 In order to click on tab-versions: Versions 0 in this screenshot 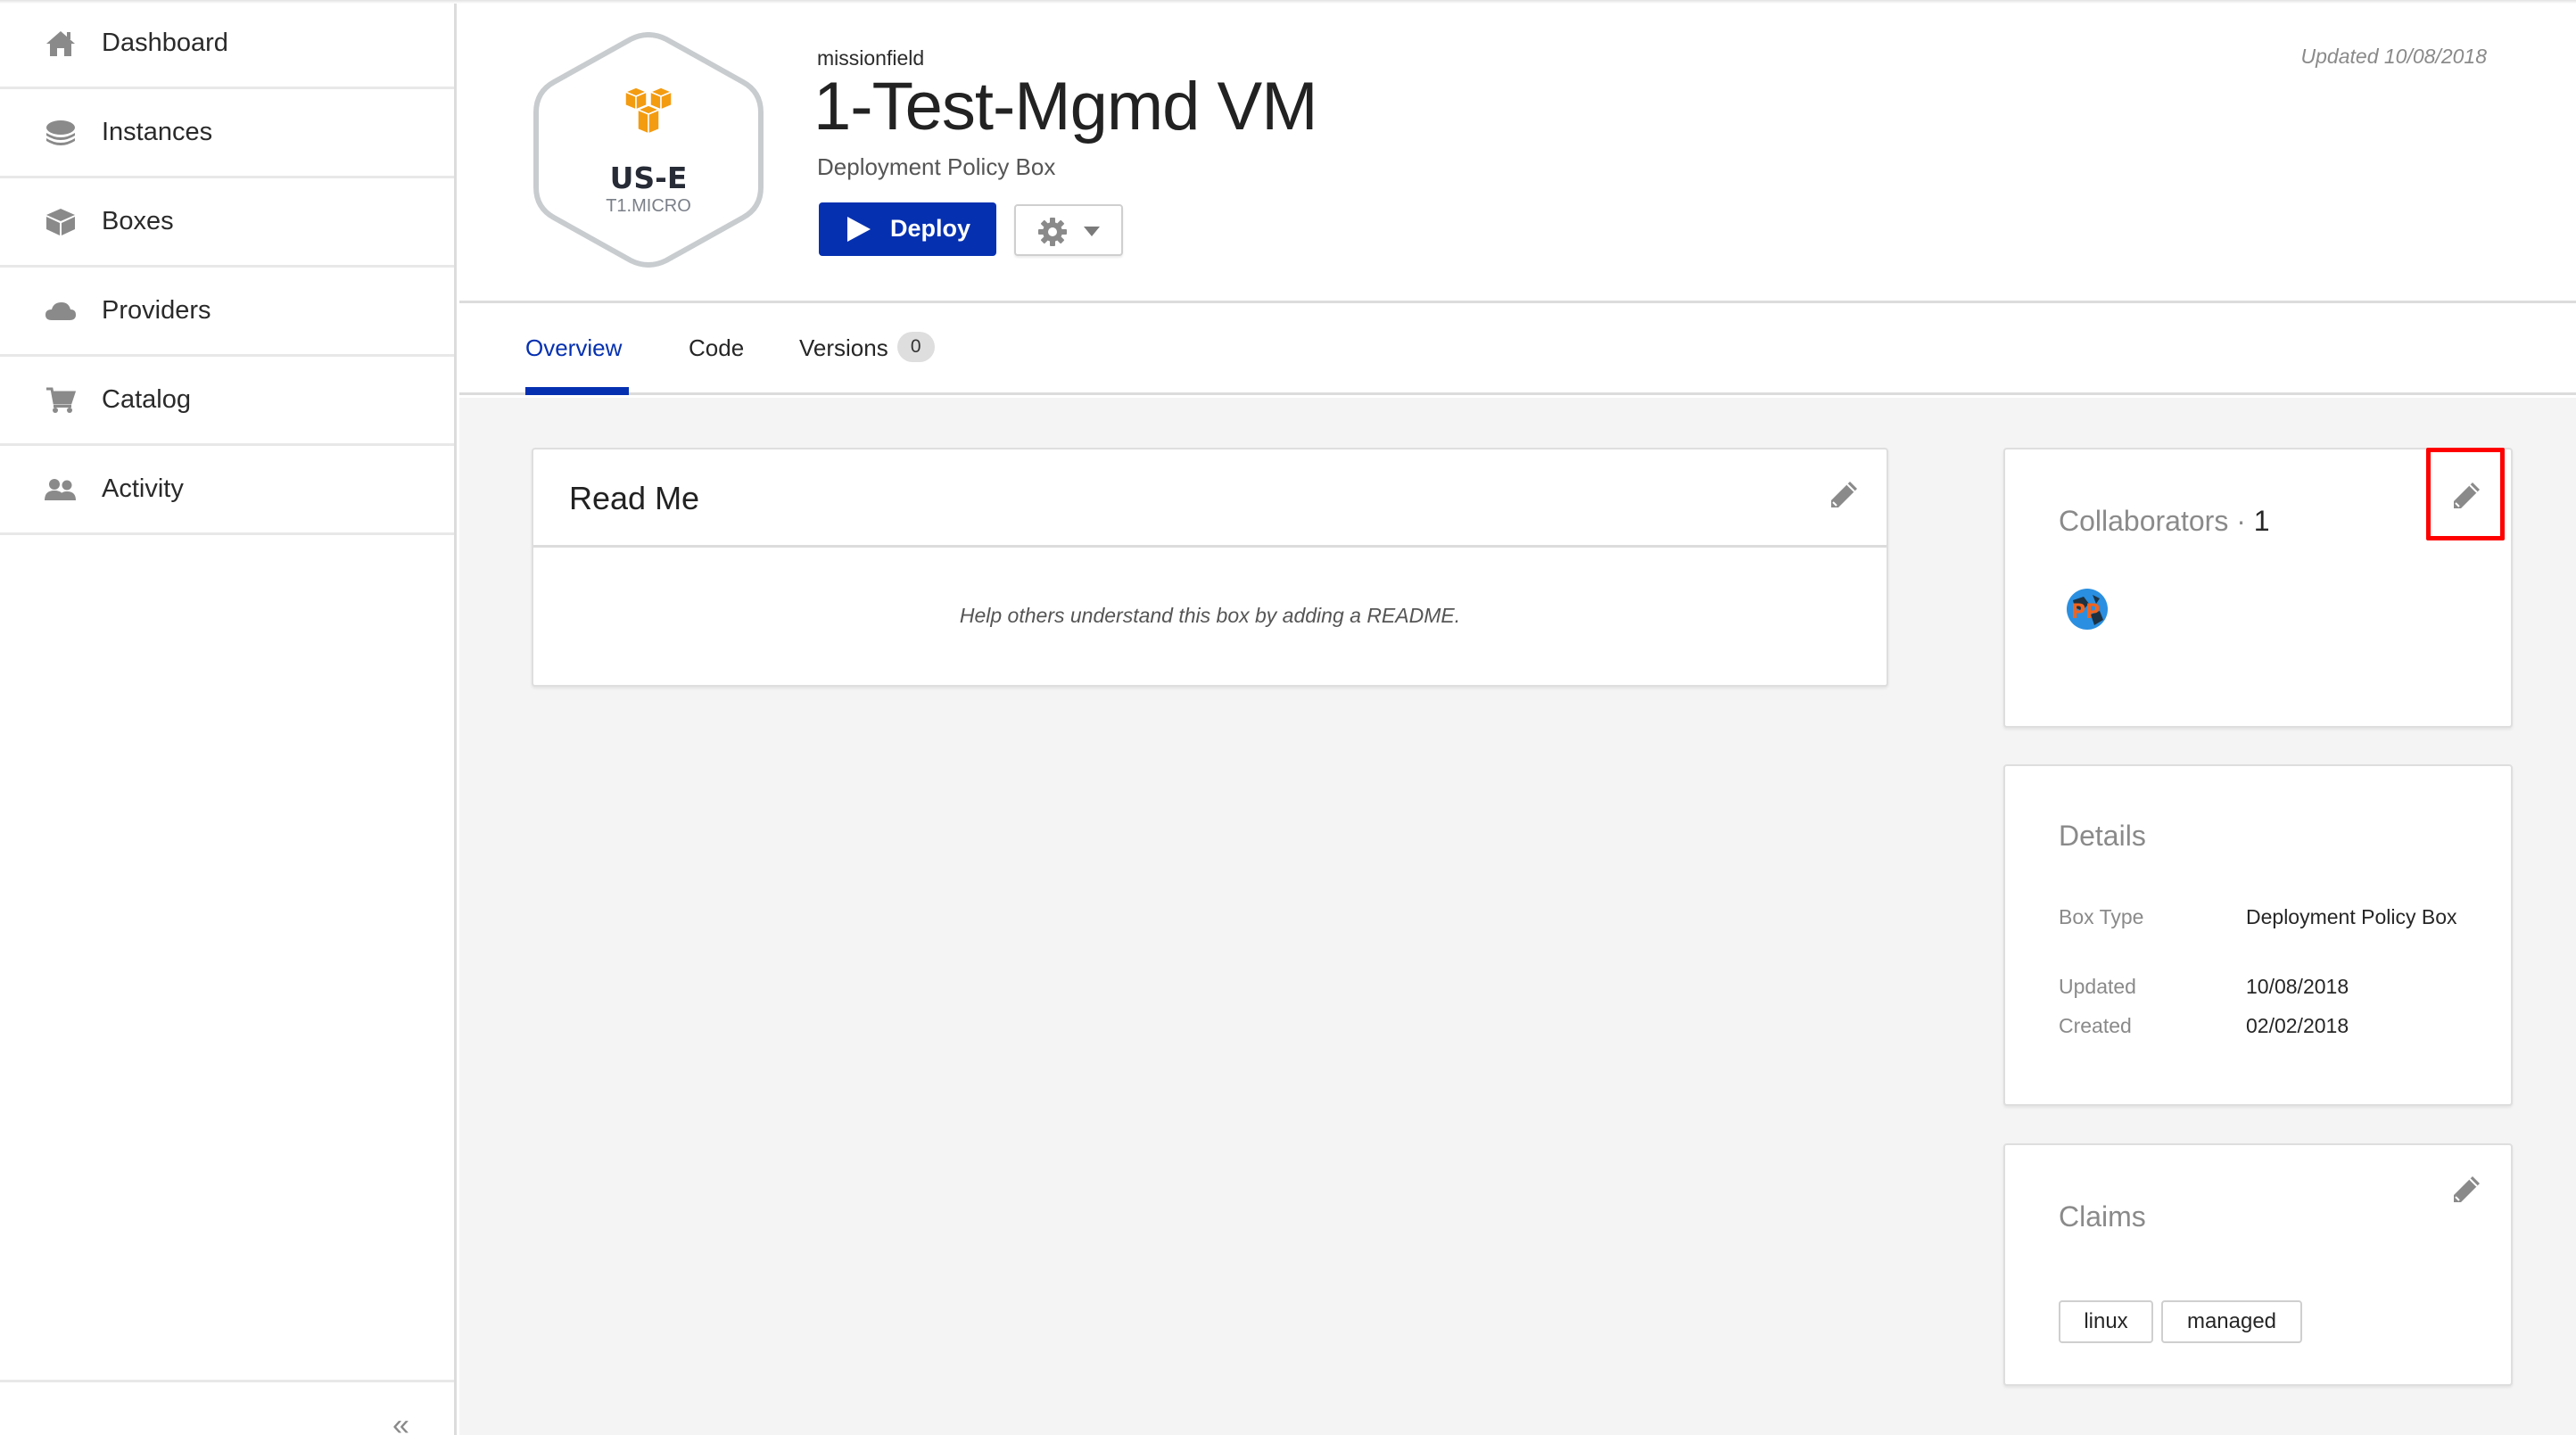, I will do `click(867, 348)`.